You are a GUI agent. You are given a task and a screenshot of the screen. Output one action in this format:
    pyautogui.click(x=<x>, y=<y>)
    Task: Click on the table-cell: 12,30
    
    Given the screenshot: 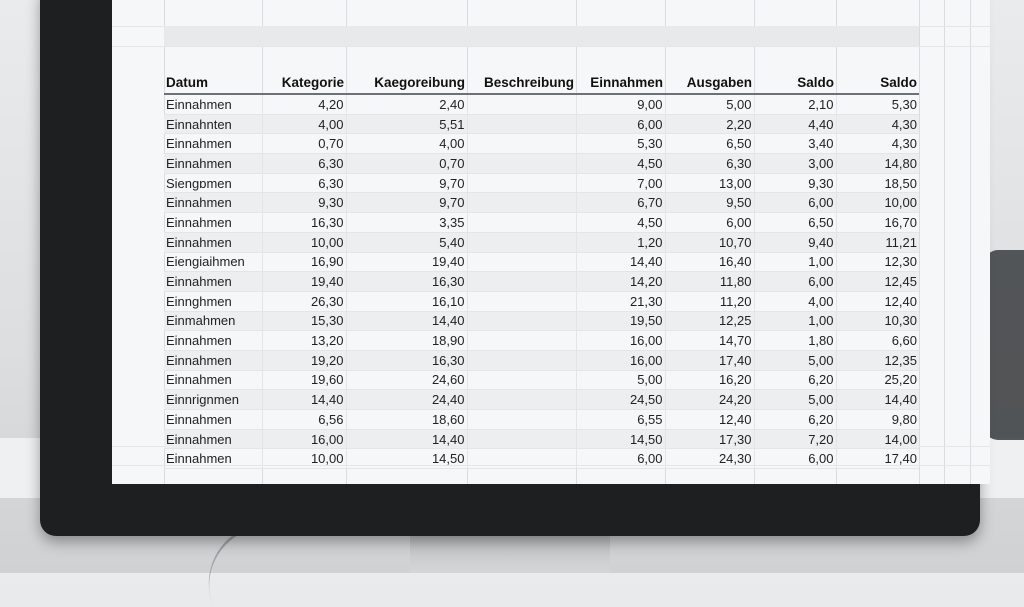 What is the action you would take?
    pyautogui.click(x=877, y=262)
    